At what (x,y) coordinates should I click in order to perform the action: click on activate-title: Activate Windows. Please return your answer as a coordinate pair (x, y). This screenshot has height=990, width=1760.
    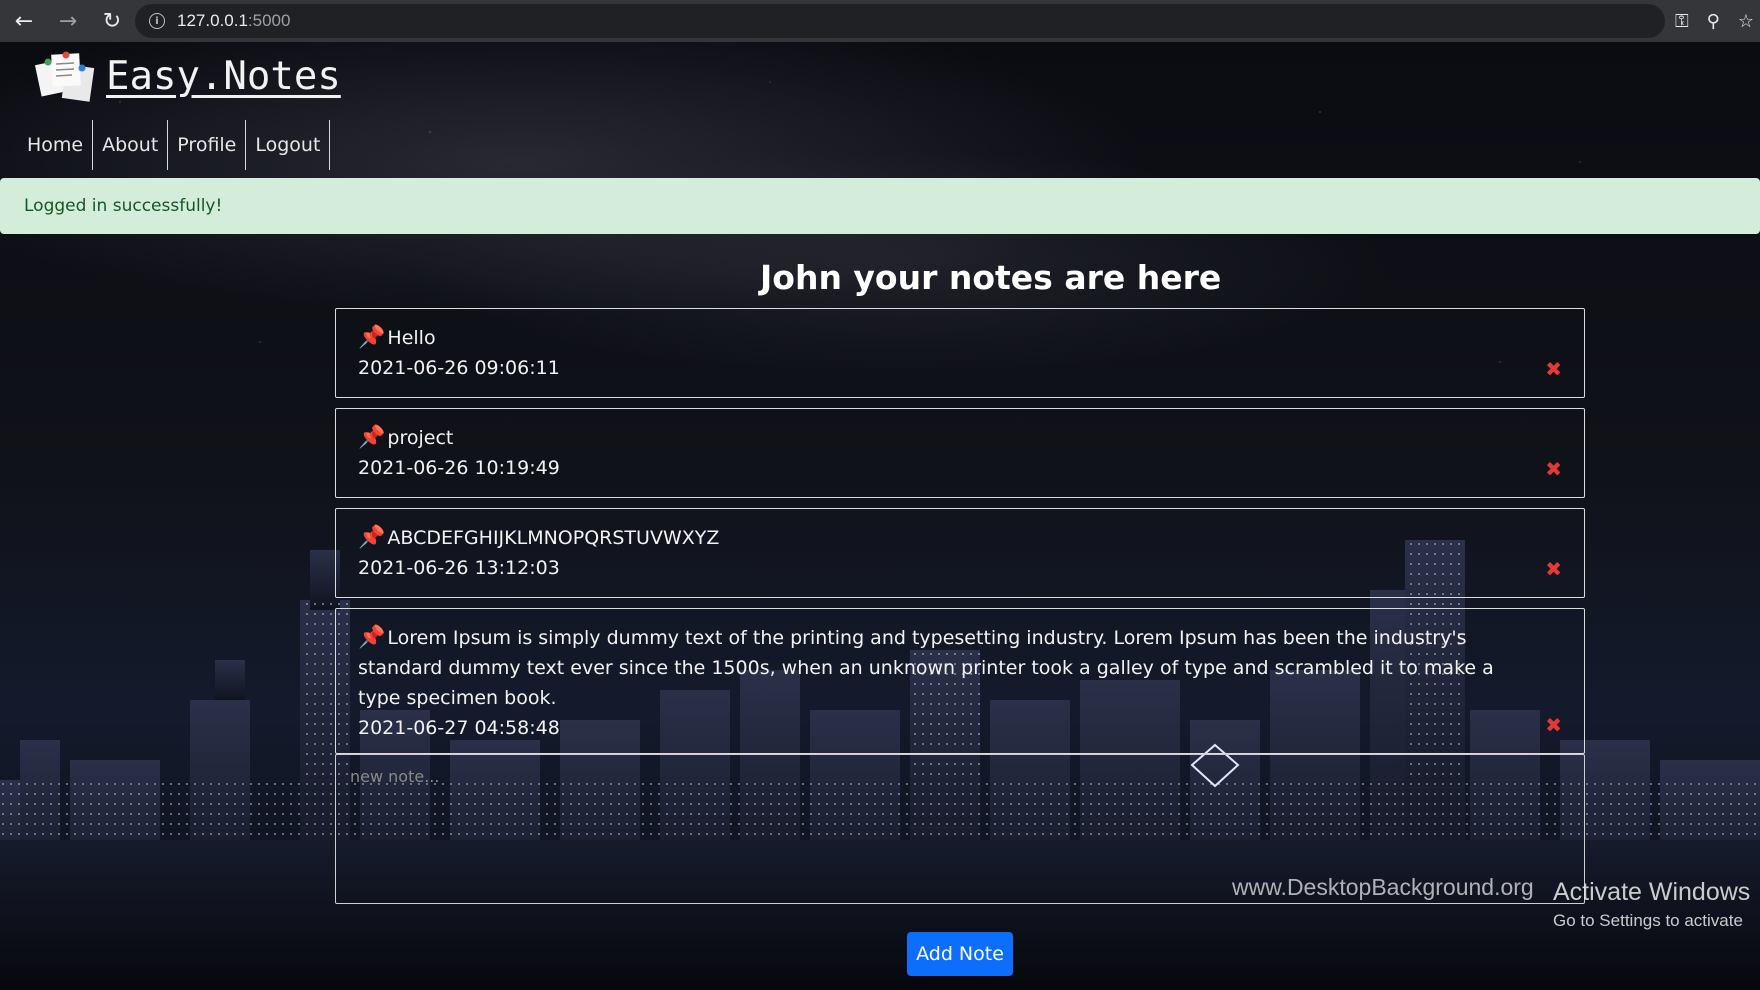
    Looking at the image, I should click on (1652, 892).